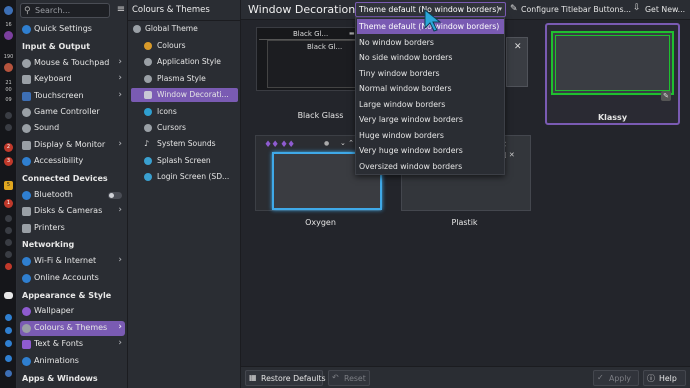  Describe the element at coordinates (8, 90) in the screenshot. I see `strip-label: 00` at that location.